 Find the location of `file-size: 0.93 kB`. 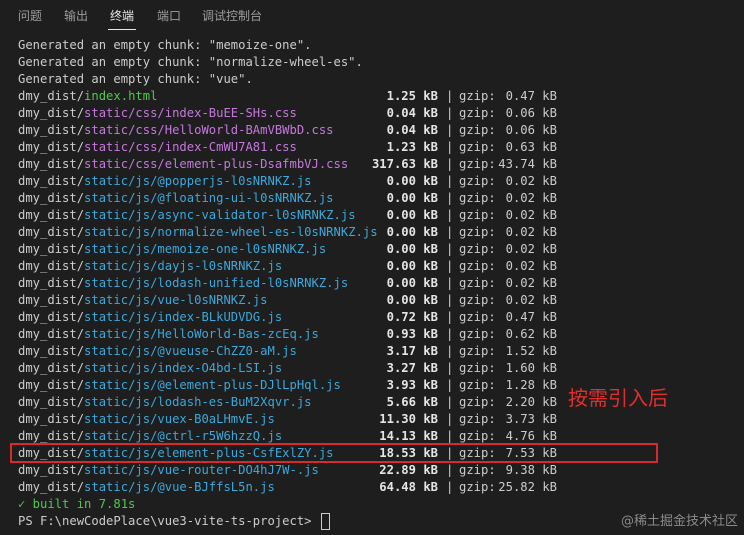

file-size: 0.93 kB is located at coordinates (412, 334).